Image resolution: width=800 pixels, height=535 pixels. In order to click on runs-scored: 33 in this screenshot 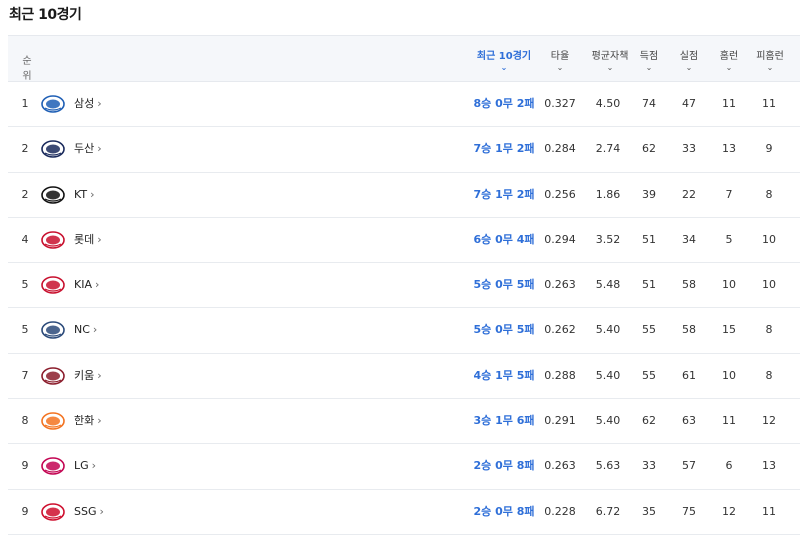, I will do `click(649, 466)`.